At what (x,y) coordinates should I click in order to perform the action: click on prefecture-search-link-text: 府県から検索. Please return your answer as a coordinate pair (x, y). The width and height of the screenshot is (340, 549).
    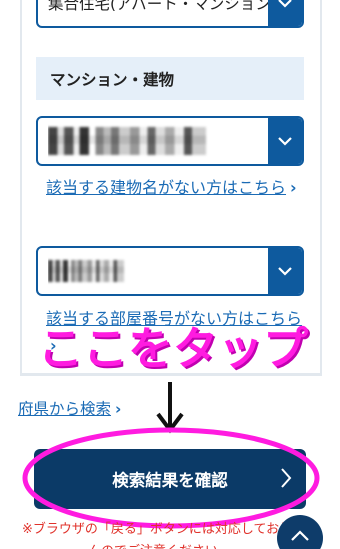
    Looking at the image, I should click on (65, 409).